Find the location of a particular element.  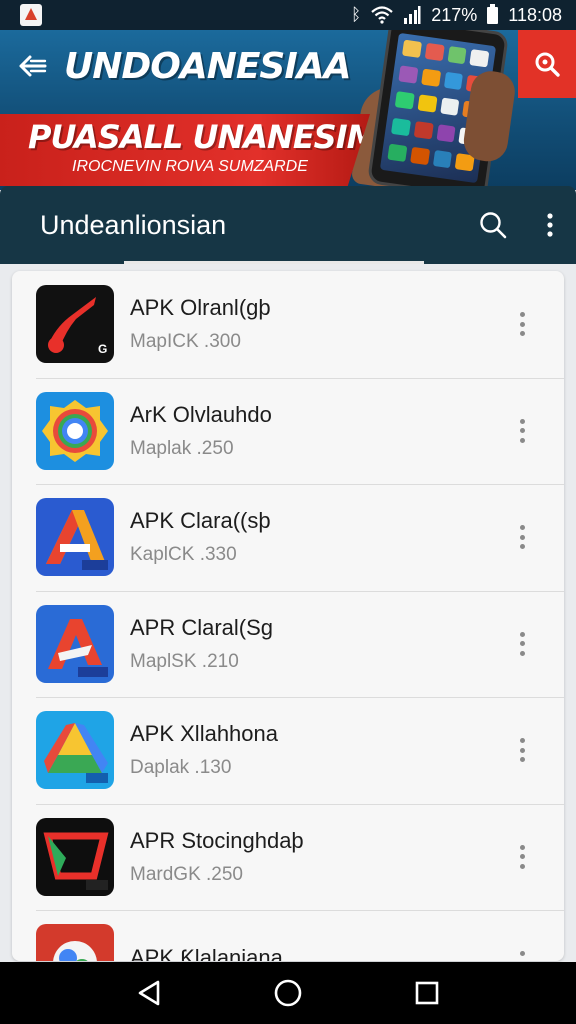

arrow-back-icon is located at coordinates (33, 66).